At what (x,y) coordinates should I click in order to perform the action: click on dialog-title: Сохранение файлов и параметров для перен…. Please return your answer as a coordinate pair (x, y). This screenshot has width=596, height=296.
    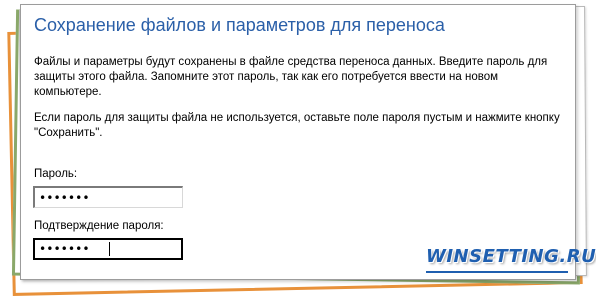
    Looking at the image, I should click on (239, 25).